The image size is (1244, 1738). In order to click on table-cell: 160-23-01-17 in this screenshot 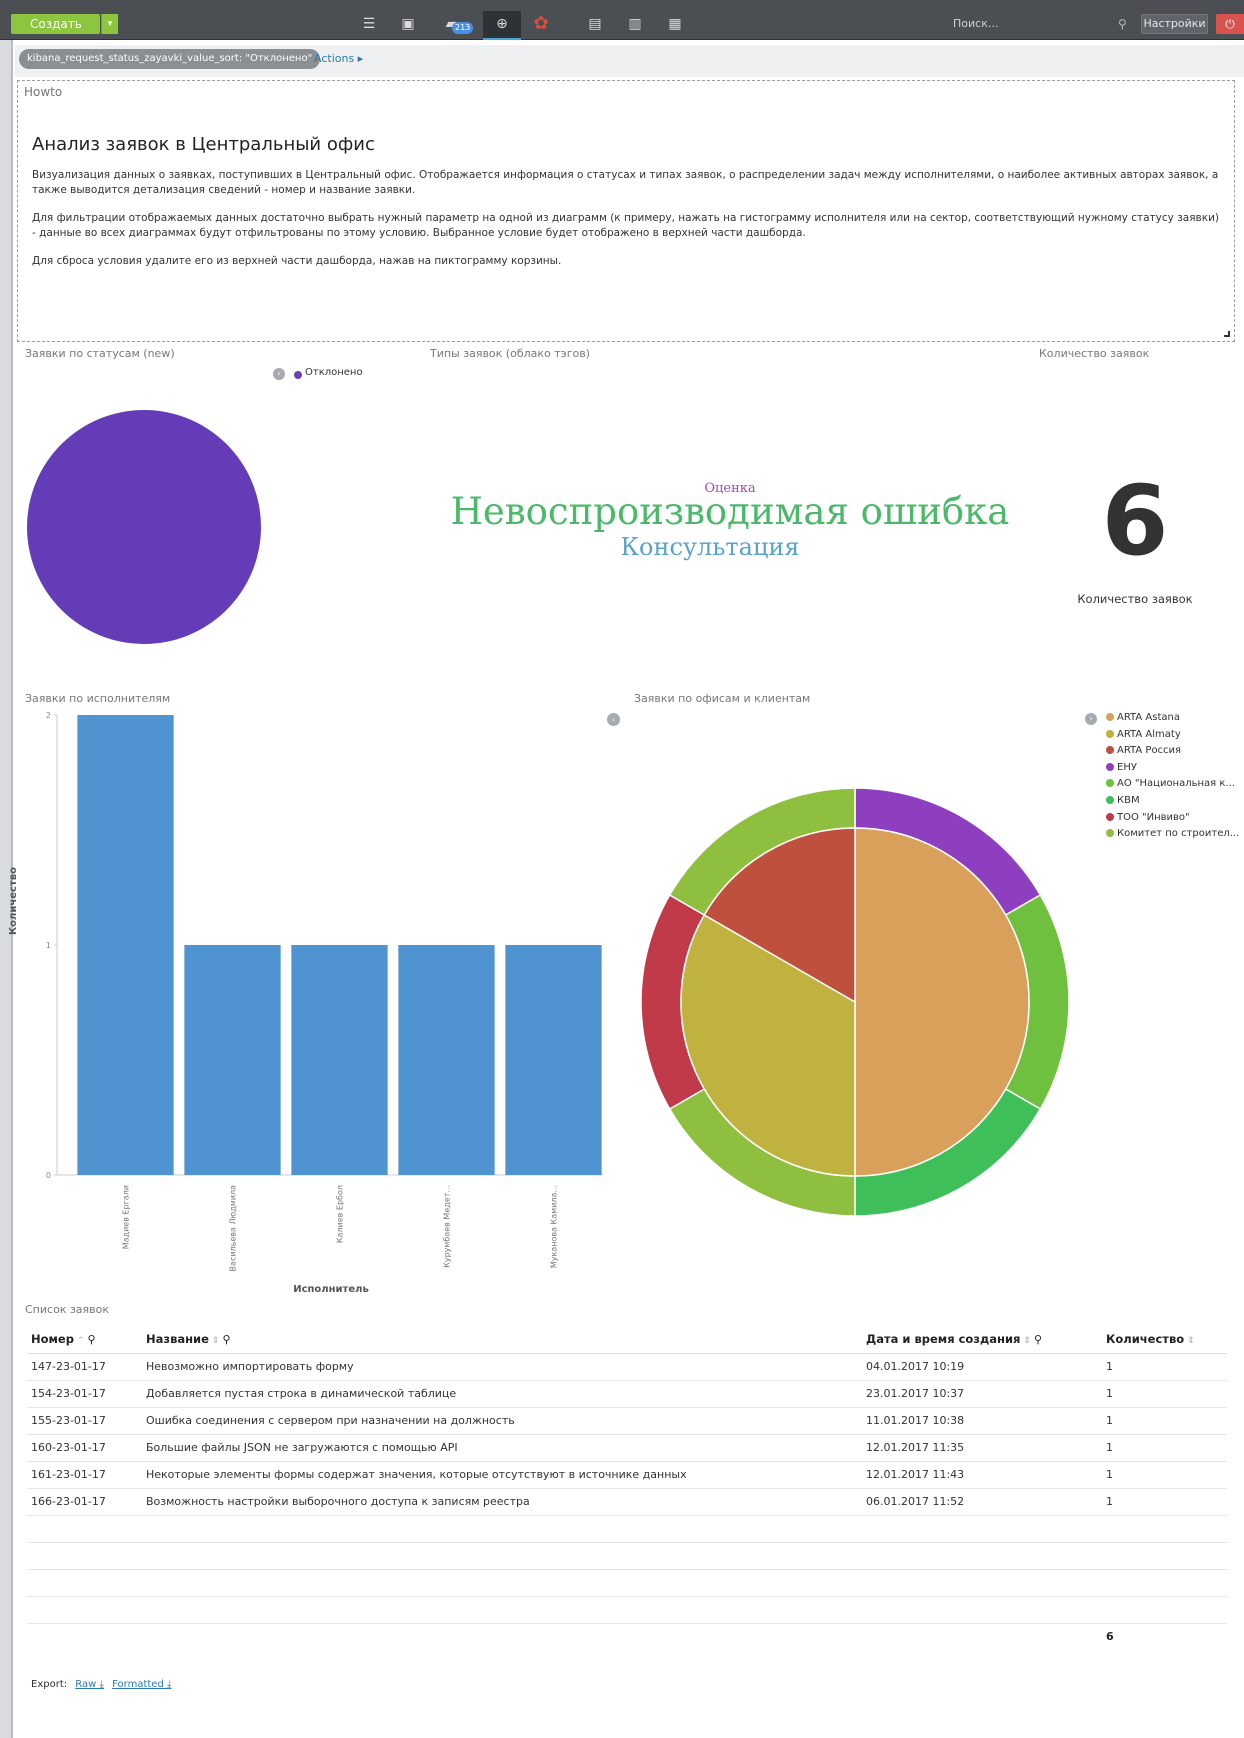, I will do `click(84, 1448)`.